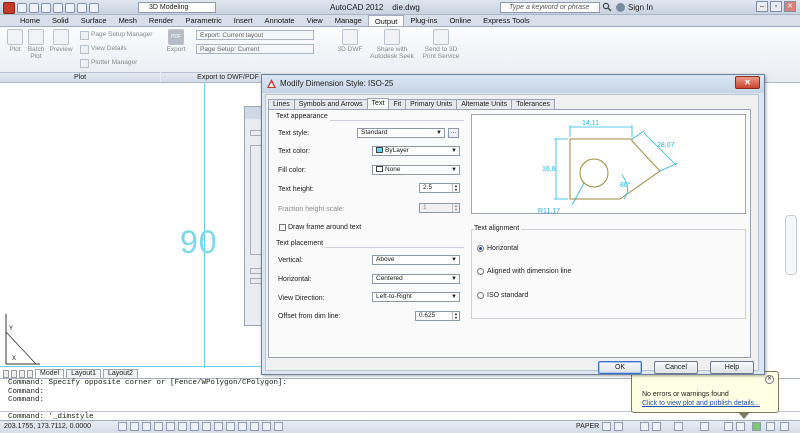 The width and height of the screenshot is (800, 433). What do you see at coordinates (640, 7) in the screenshot?
I see `sign-in-link: Sign In` at bounding box center [640, 7].